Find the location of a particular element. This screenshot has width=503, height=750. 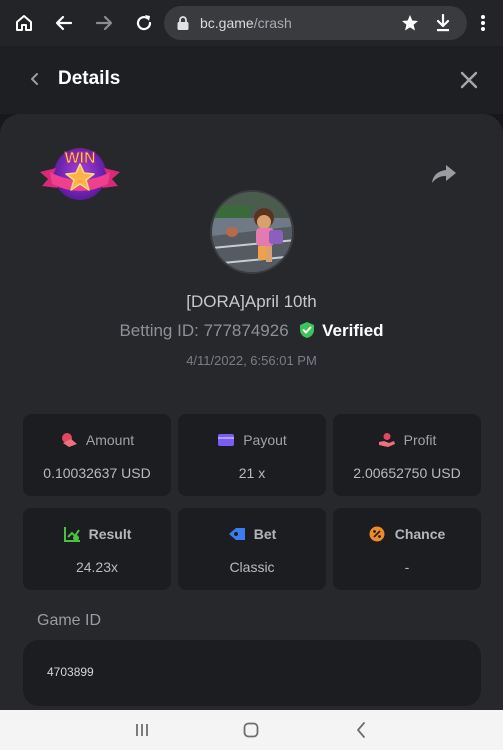

browser-toolbar: bc.game/crash is located at coordinates (251, 23).